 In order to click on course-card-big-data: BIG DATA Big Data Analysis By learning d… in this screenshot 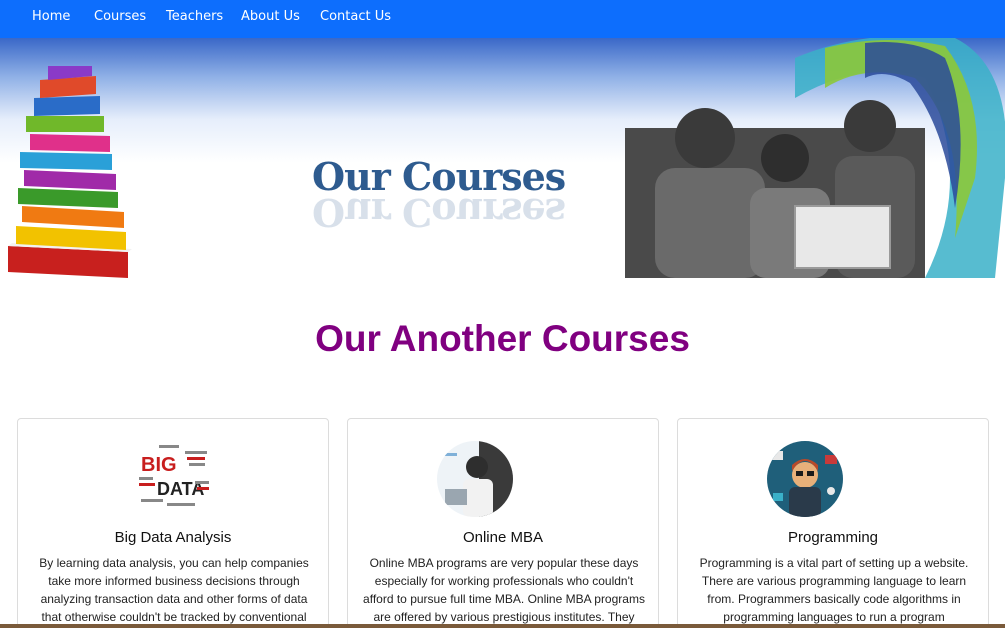, I will do `click(173, 523)`.